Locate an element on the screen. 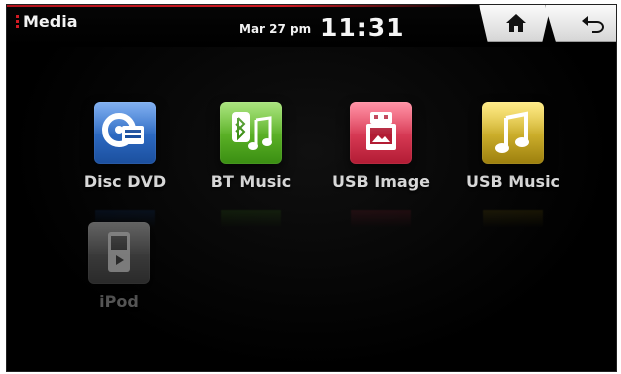 Image resolution: width=621 pixels, height=374 pixels. usb-image-reflection is located at coordinates (381, 219).